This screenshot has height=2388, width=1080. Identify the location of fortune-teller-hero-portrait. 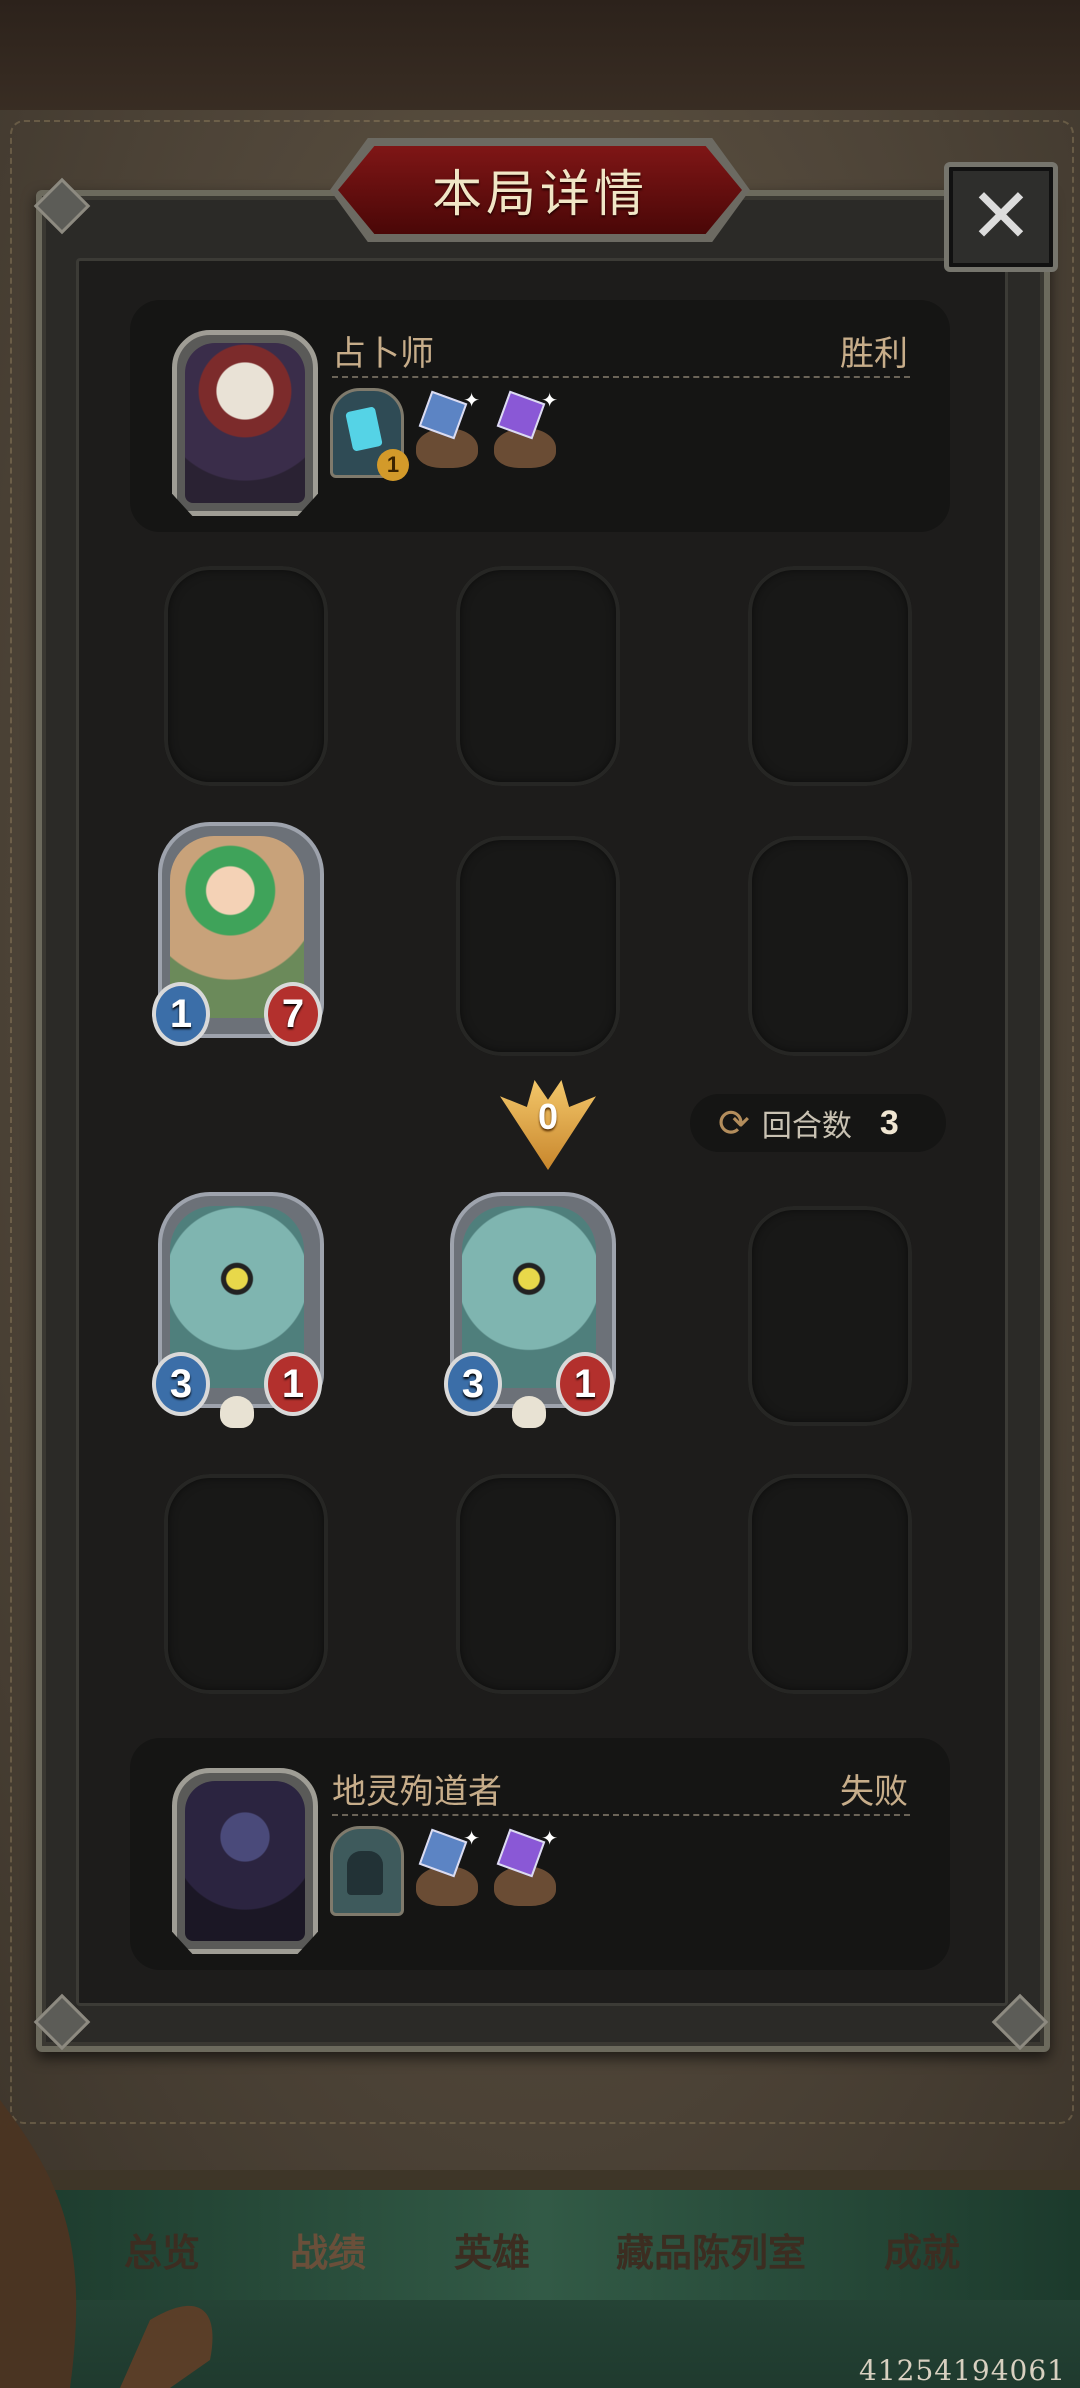
(245, 423).